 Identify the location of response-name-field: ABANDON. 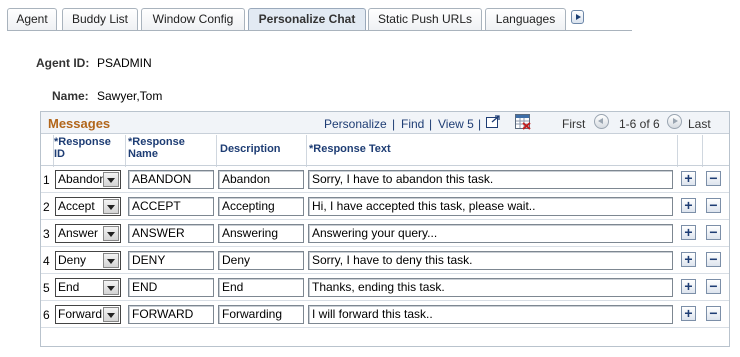
(171, 179).